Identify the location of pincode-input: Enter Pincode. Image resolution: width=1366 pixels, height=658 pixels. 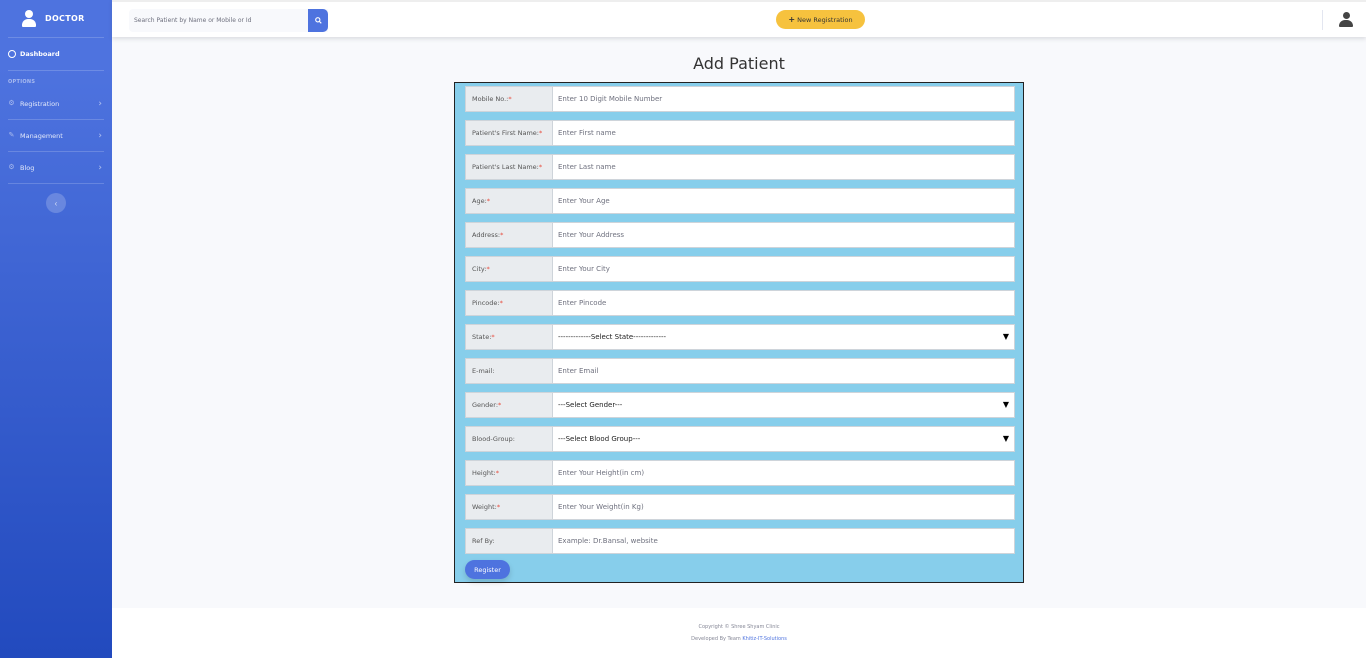
(783, 303).